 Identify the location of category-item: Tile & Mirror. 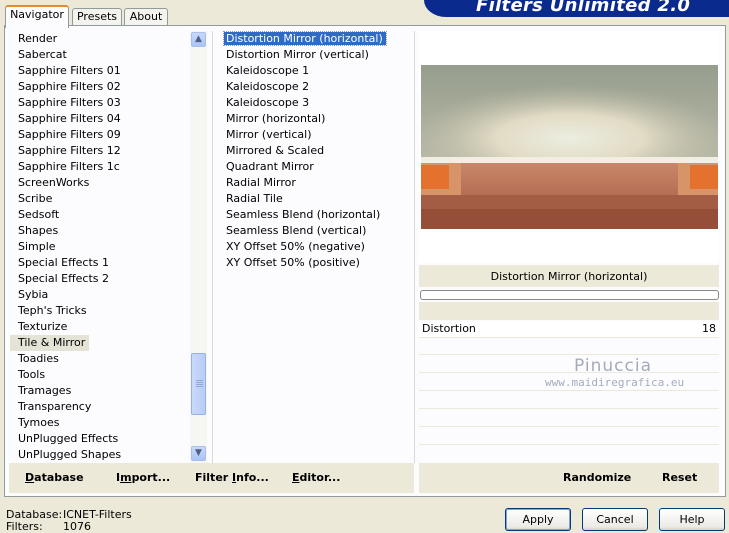
(100, 343).